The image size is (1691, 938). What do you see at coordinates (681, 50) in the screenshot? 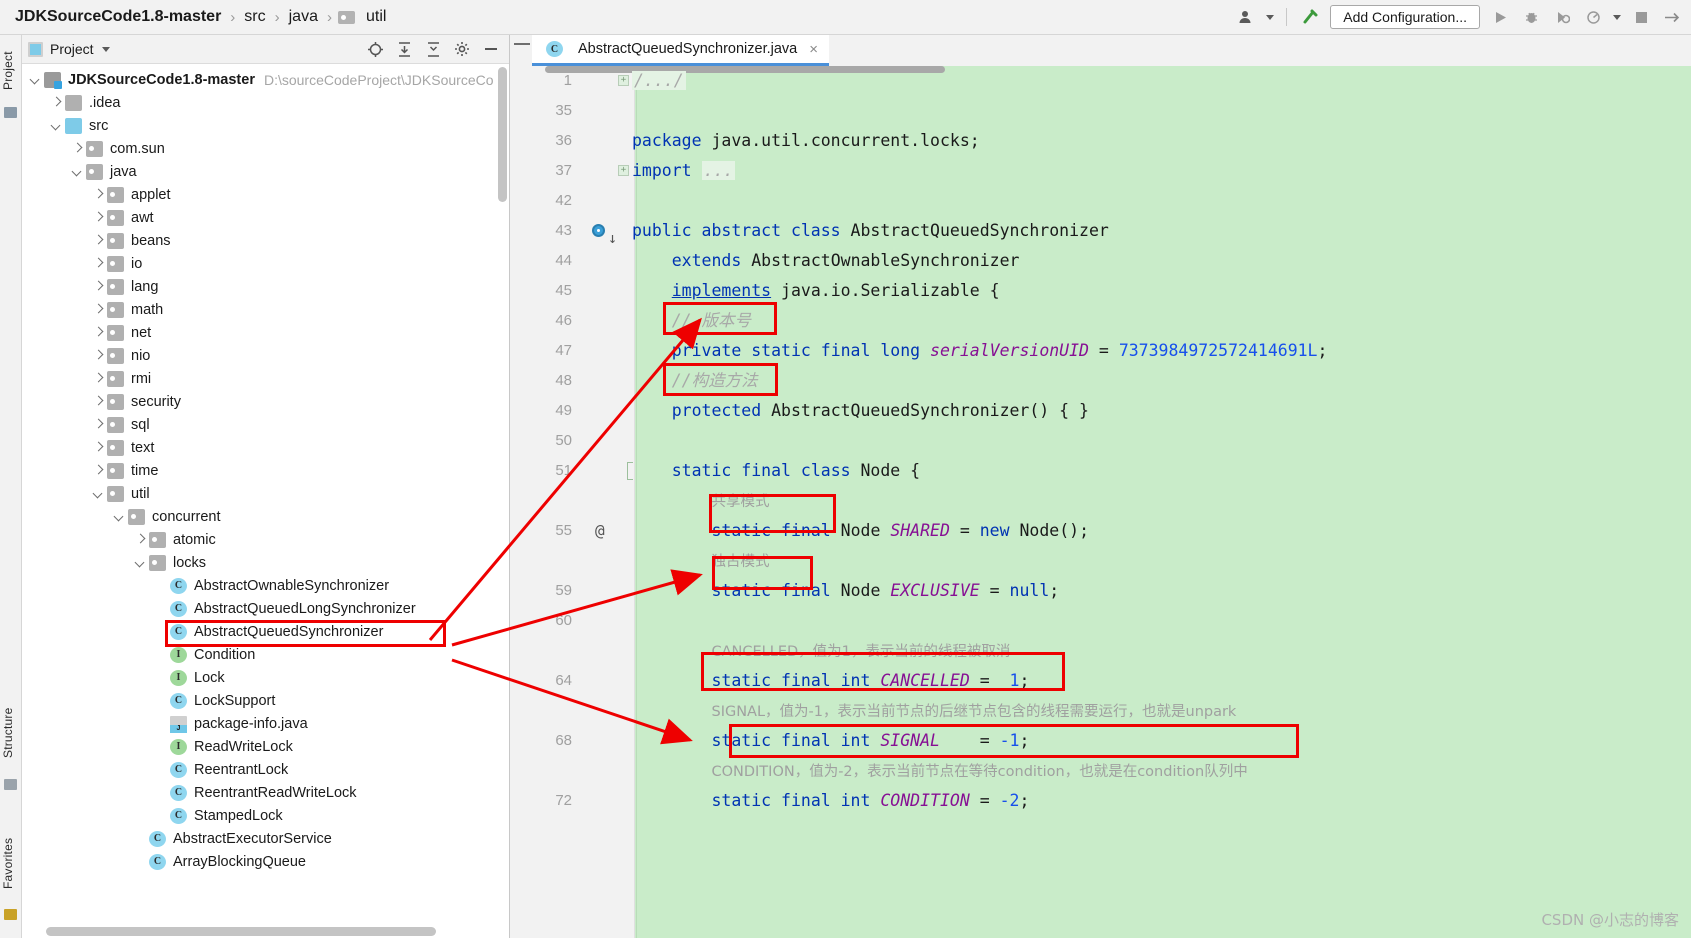
I see `editor-tab-abstractqueuedsynchronizer: C AbstractQueuedSynchronizer.java ×` at bounding box center [681, 50].